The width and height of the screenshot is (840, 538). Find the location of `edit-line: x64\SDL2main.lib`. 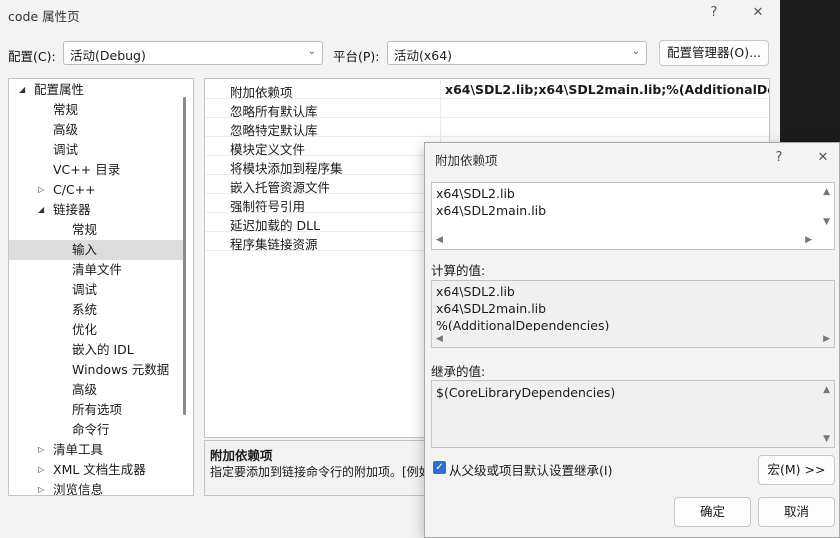

edit-line: x64\SDL2main.lib is located at coordinates (491, 210).